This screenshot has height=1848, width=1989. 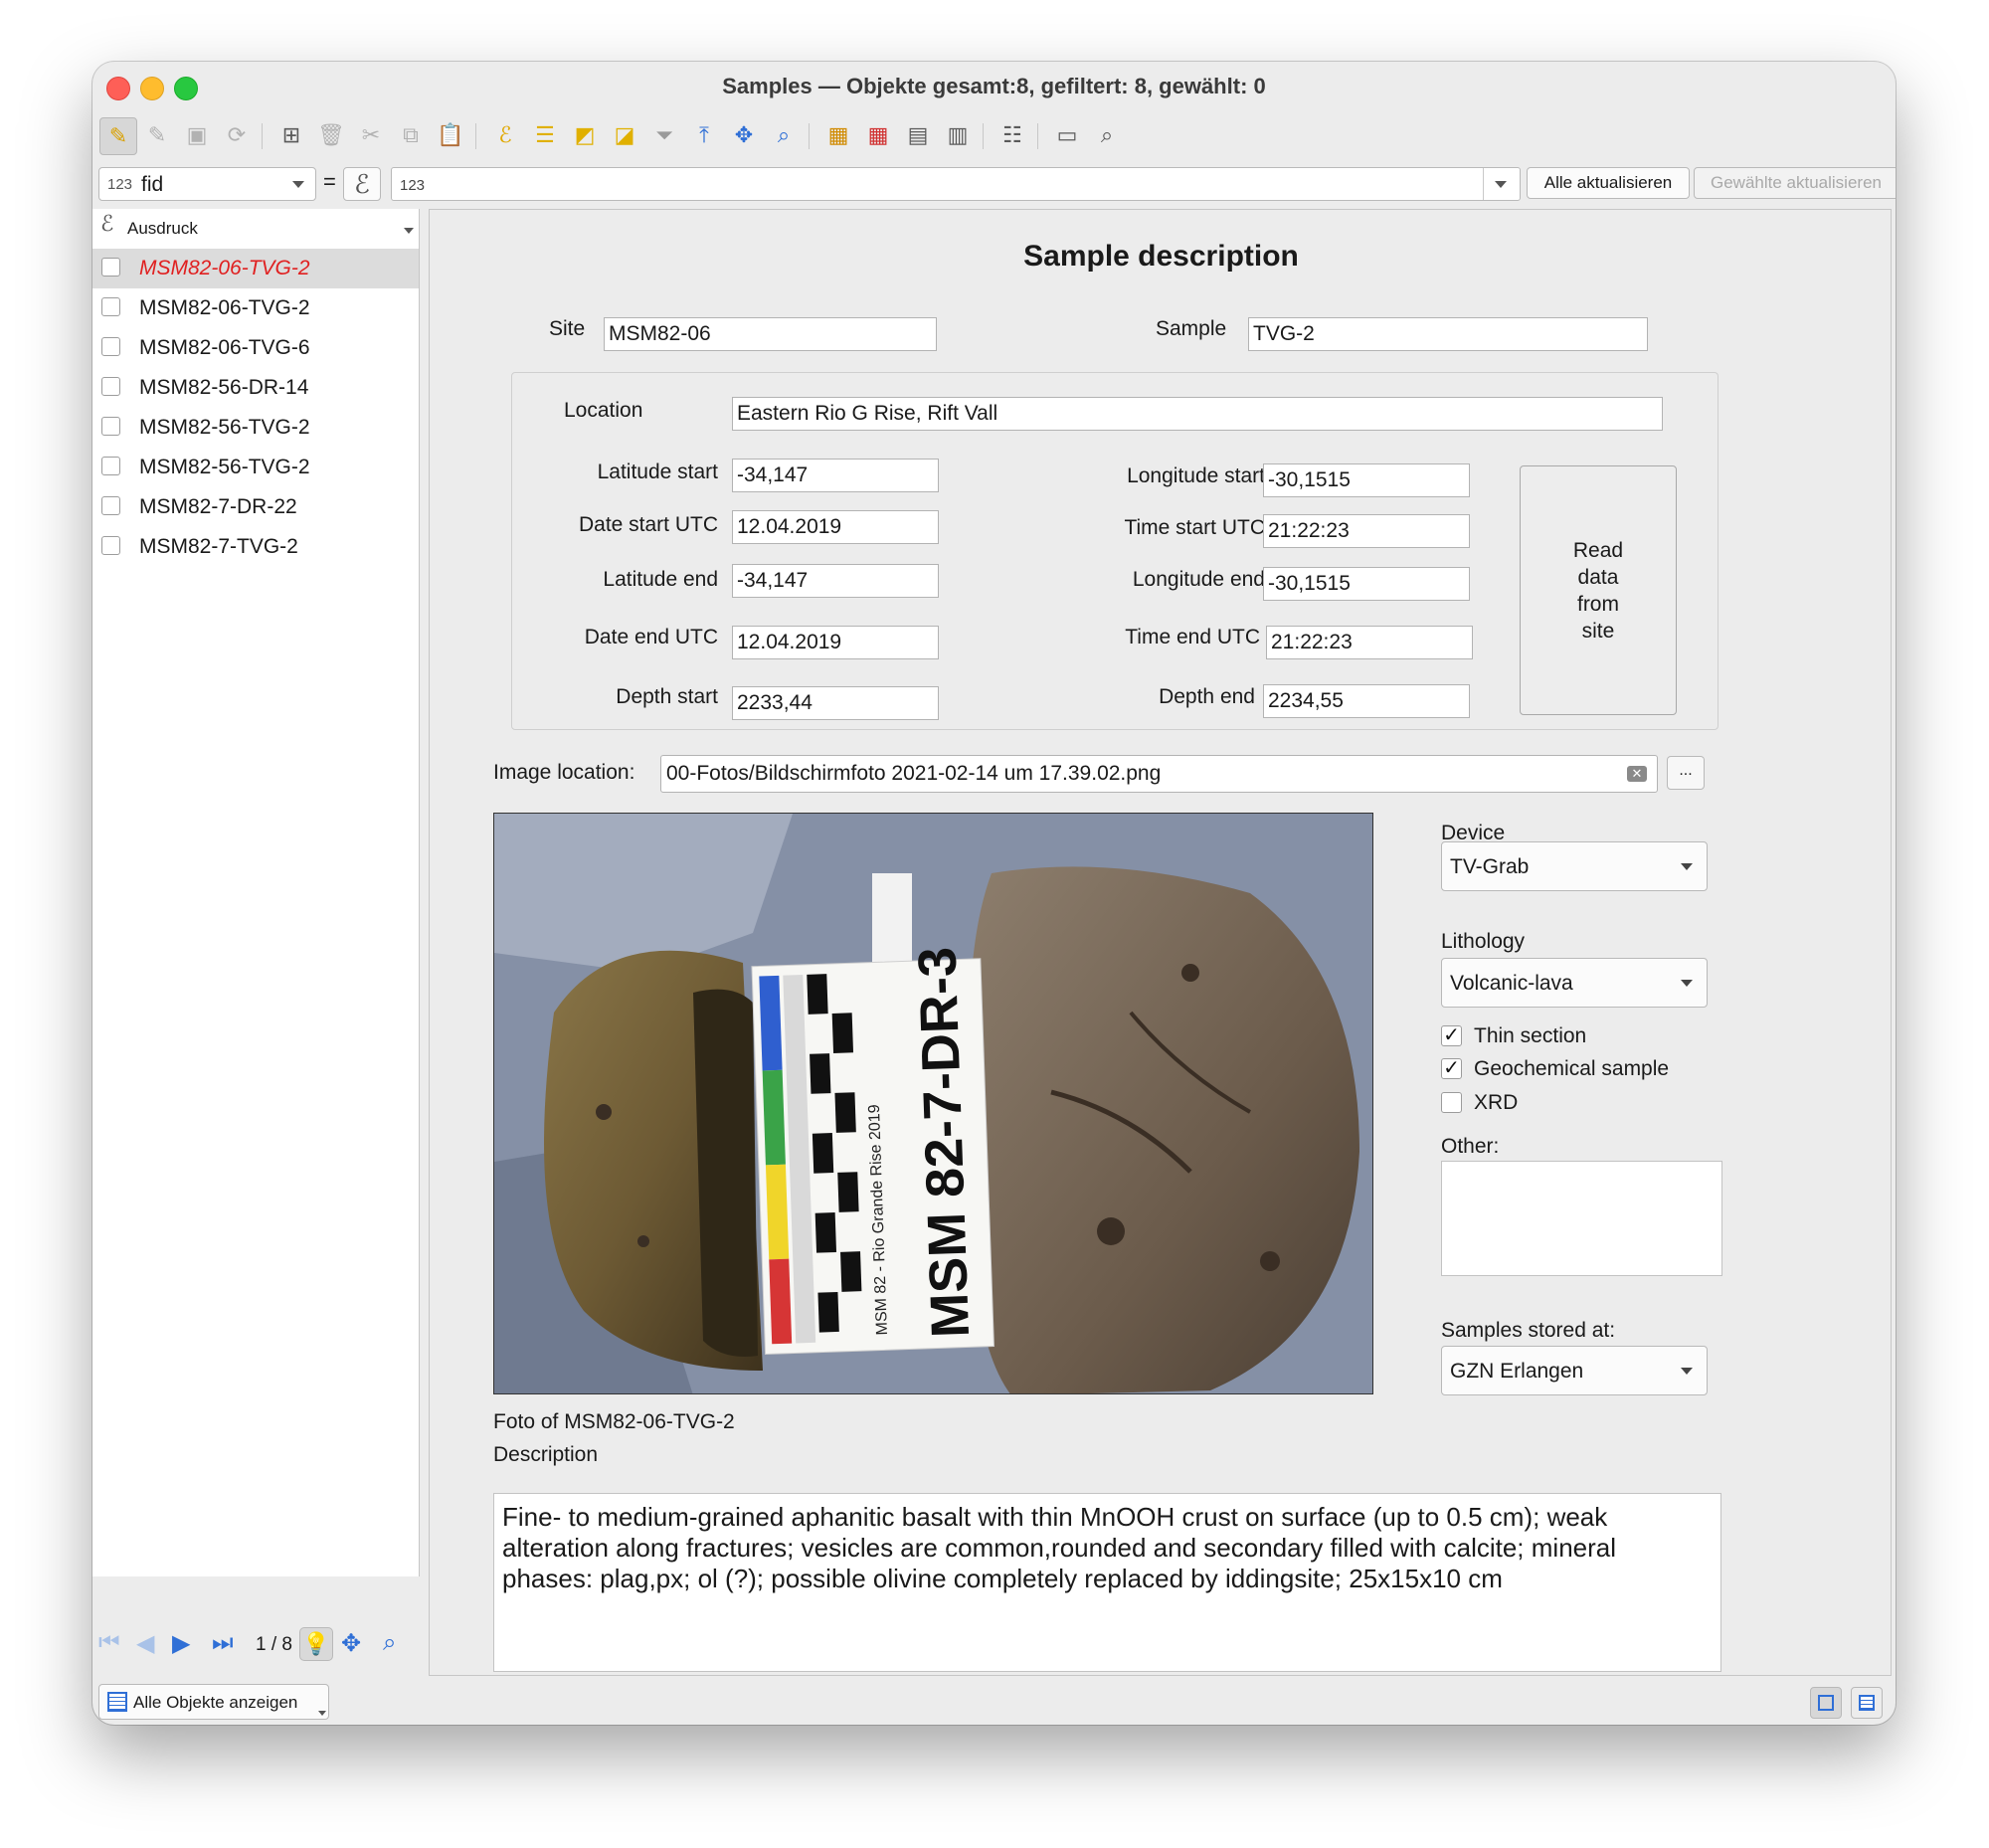 What do you see at coordinates (624, 135) in the screenshot?
I see `deselect-icon: ◪` at bounding box center [624, 135].